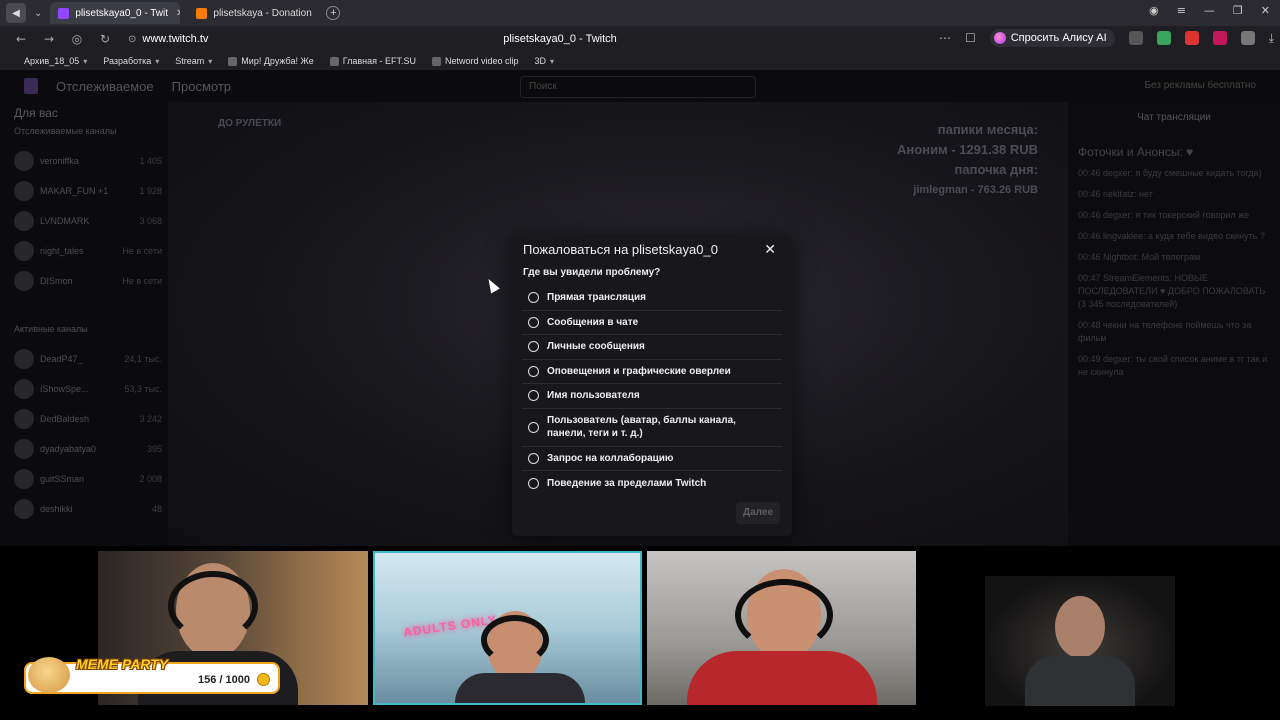 This screenshot has height=720, width=1280. I want to click on channel-name: veroniffka, so click(59, 161).